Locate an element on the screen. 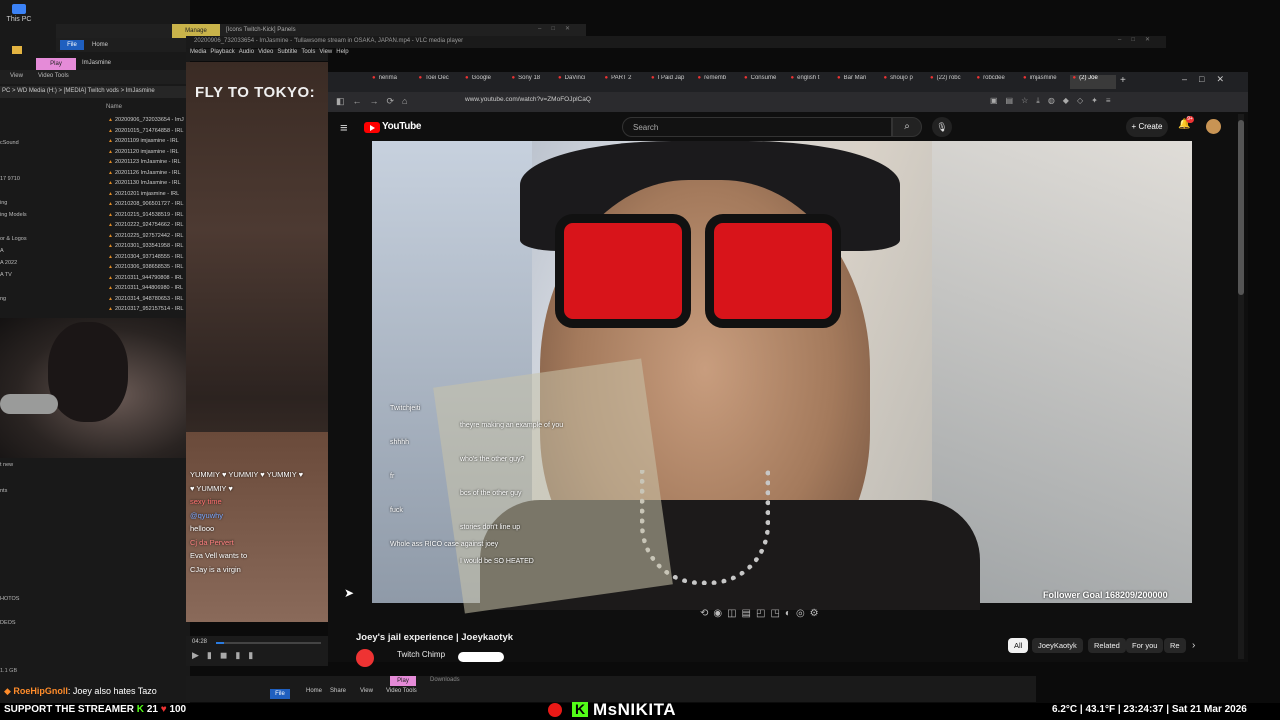  channel-name: Twitch Chimp is located at coordinates (421, 654).